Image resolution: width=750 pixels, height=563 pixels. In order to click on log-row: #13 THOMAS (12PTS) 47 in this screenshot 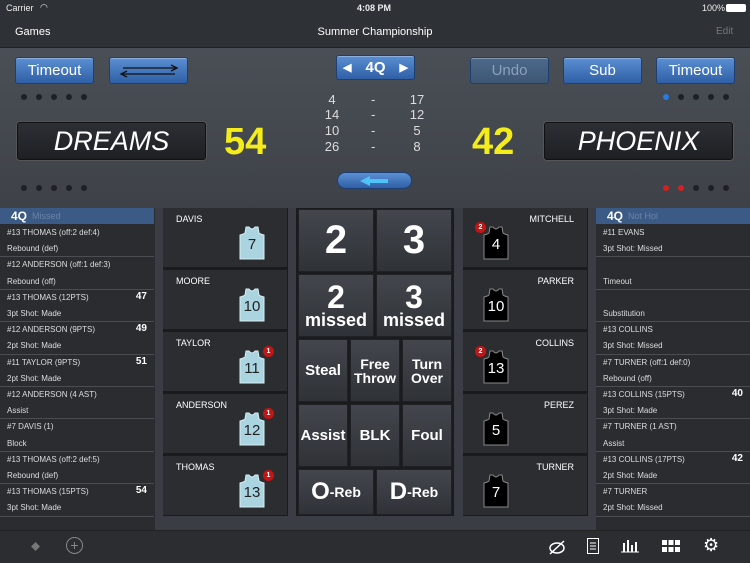, I will do `click(77, 298)`.